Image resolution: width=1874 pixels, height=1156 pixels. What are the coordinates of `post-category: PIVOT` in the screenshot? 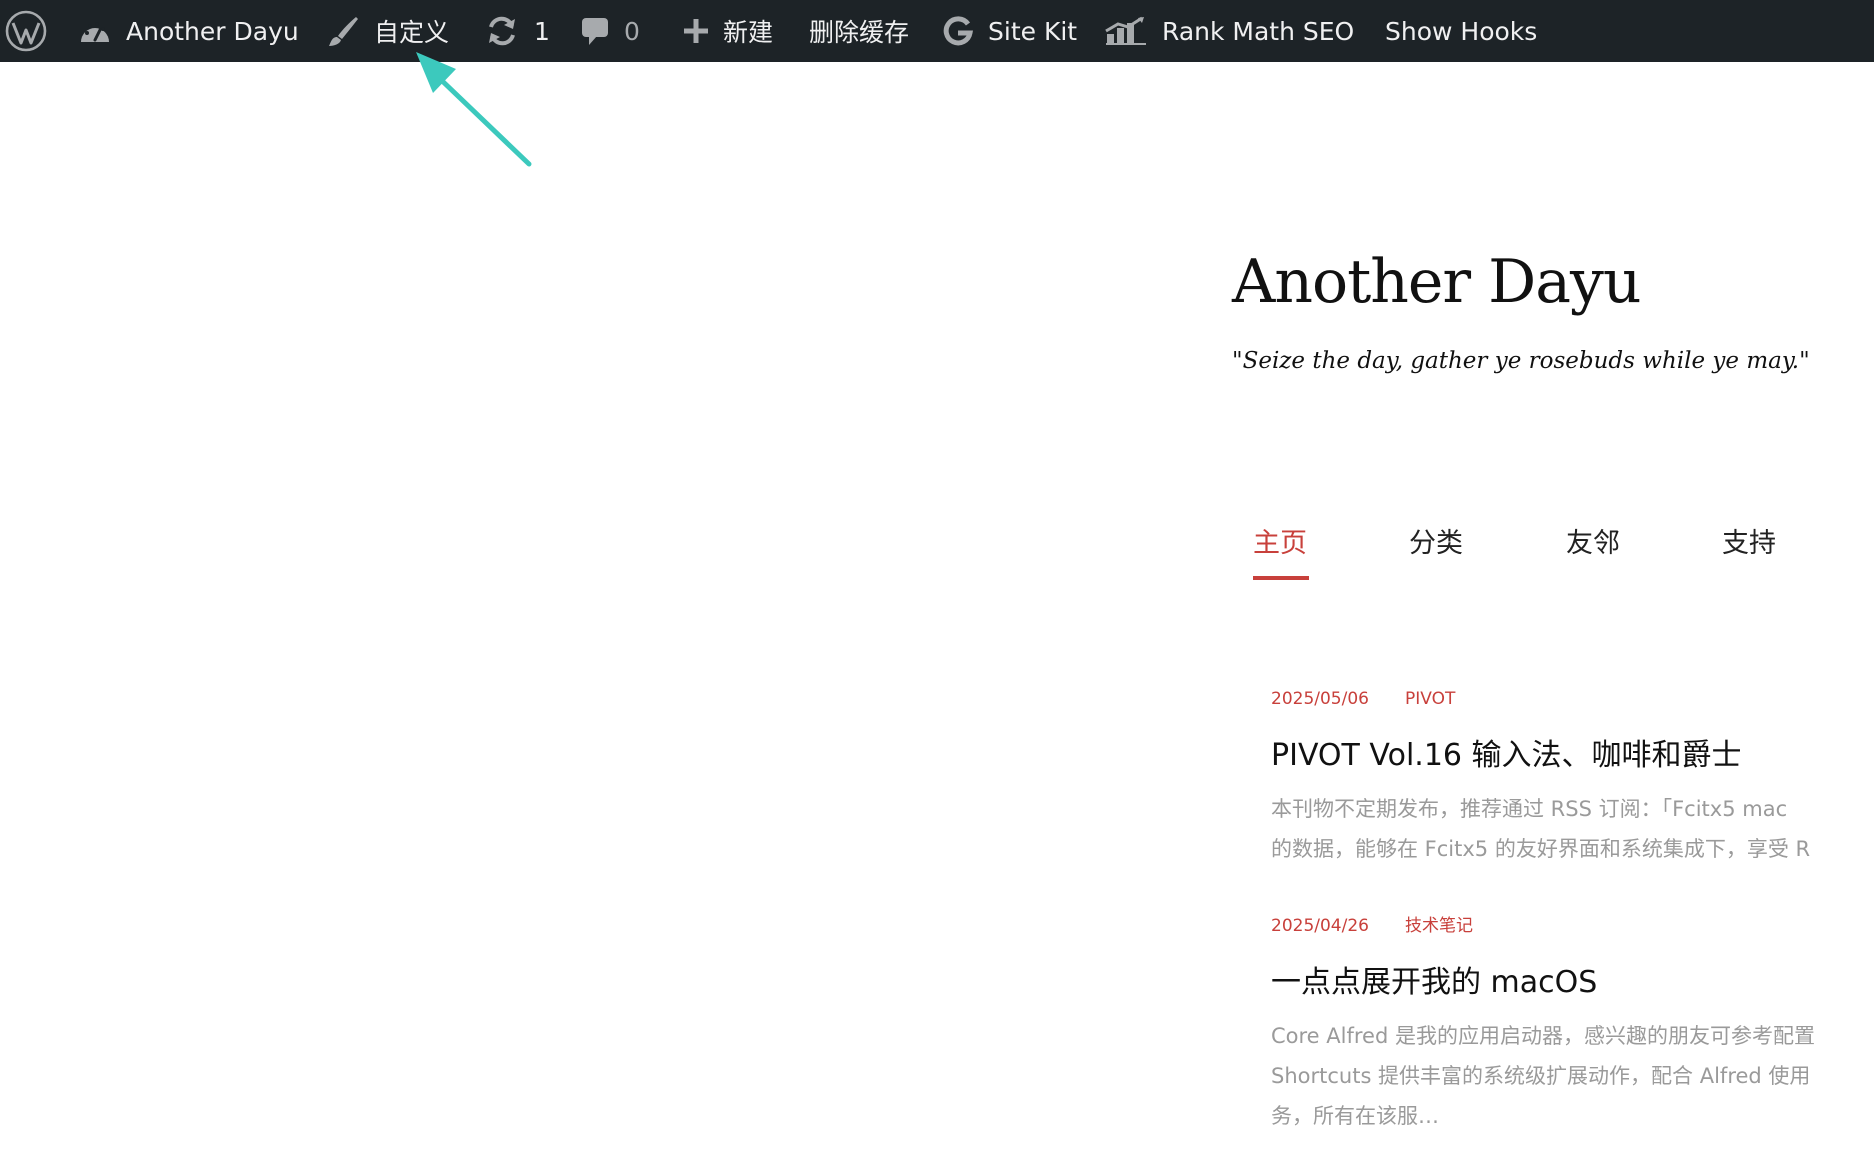 It's located at (1430, 699).